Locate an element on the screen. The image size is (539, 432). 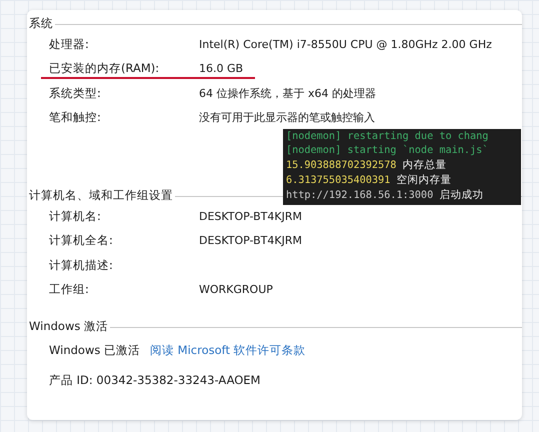
field-value: 64 位操作系统，基于 x64 的处理器 is located at coordinates (287, 93).